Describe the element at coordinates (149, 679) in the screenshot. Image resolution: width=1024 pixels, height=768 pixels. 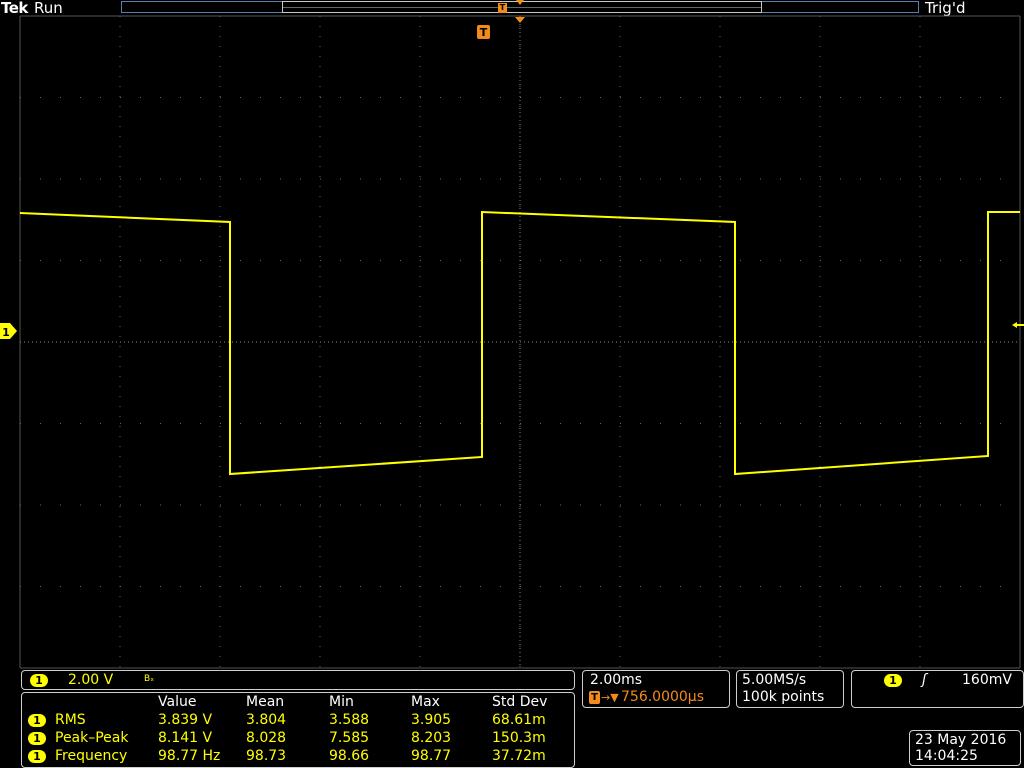
I see `bandwidth-limit-flag: Bₓ` at that location.